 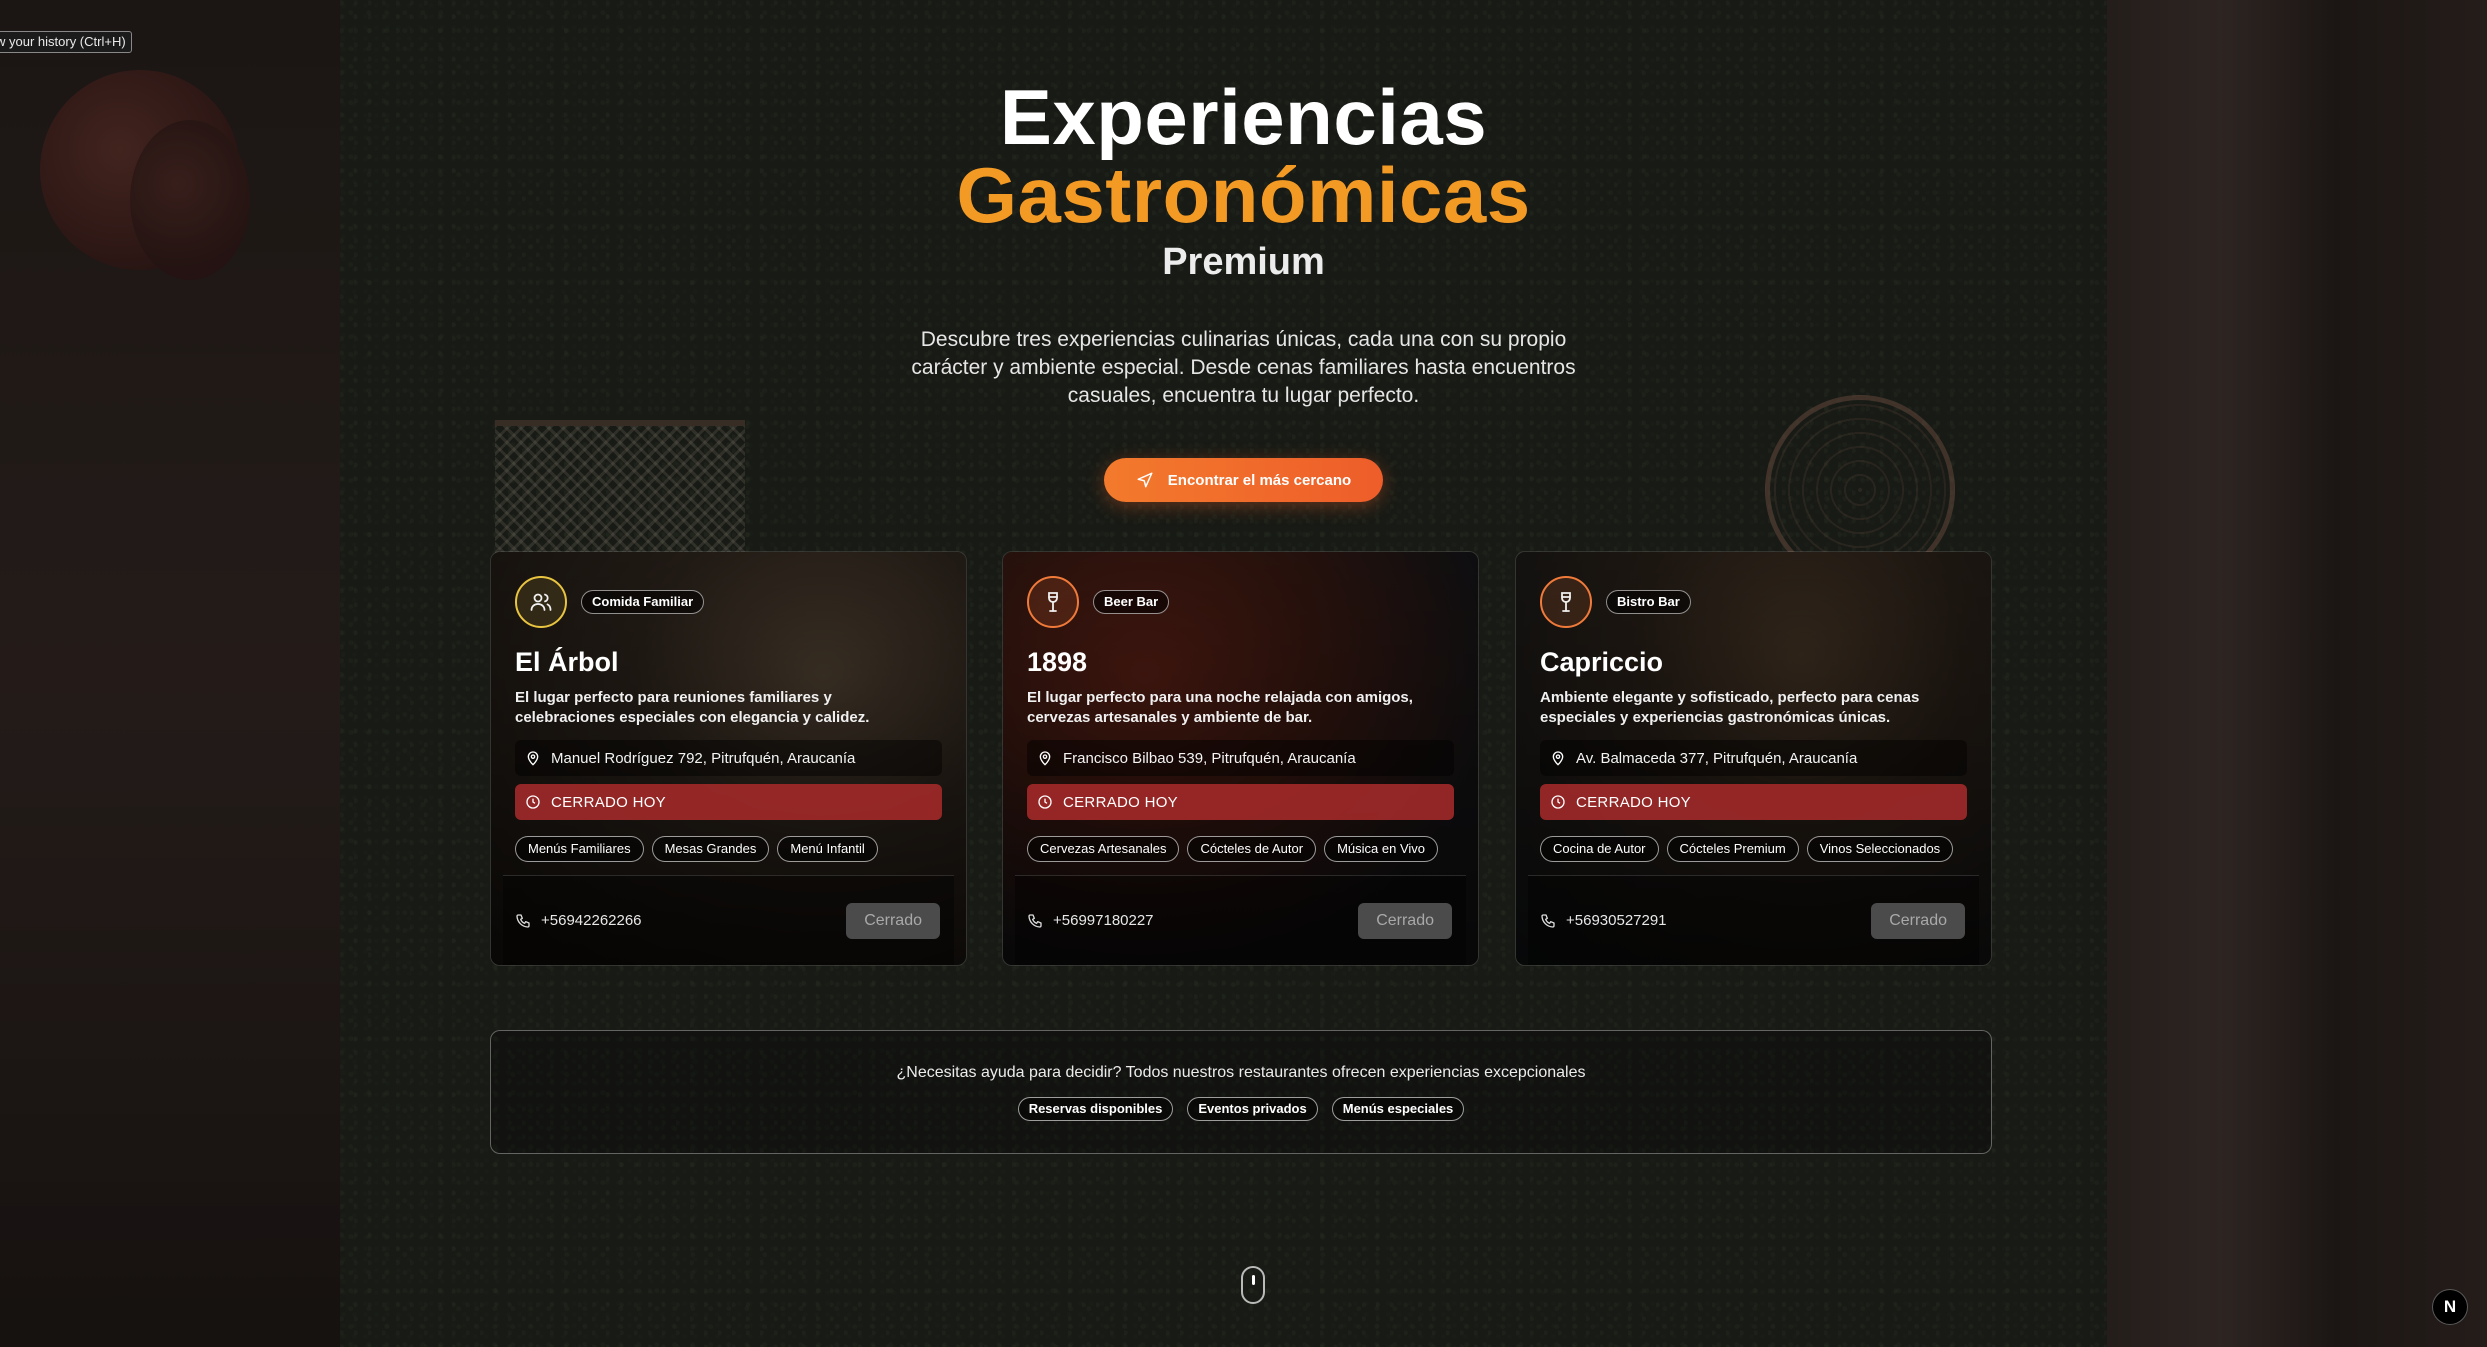 I want to click on category-tag: Comida Familiar, so click(x=643, y=602).